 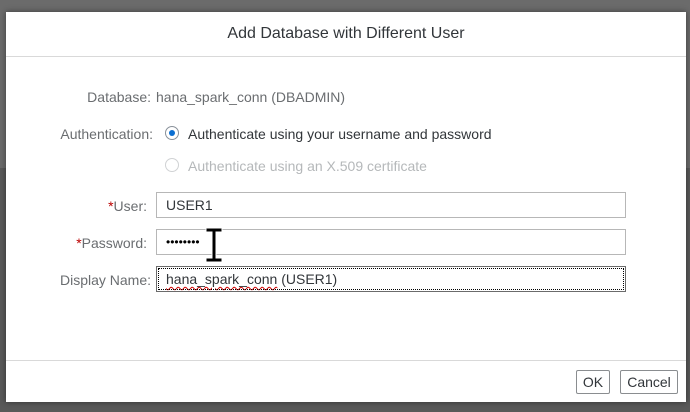 What do you see at coordinates (183, 242) in the screenshot?
I see `password-input-value: ••••••••` at bounding box center [183, 242].